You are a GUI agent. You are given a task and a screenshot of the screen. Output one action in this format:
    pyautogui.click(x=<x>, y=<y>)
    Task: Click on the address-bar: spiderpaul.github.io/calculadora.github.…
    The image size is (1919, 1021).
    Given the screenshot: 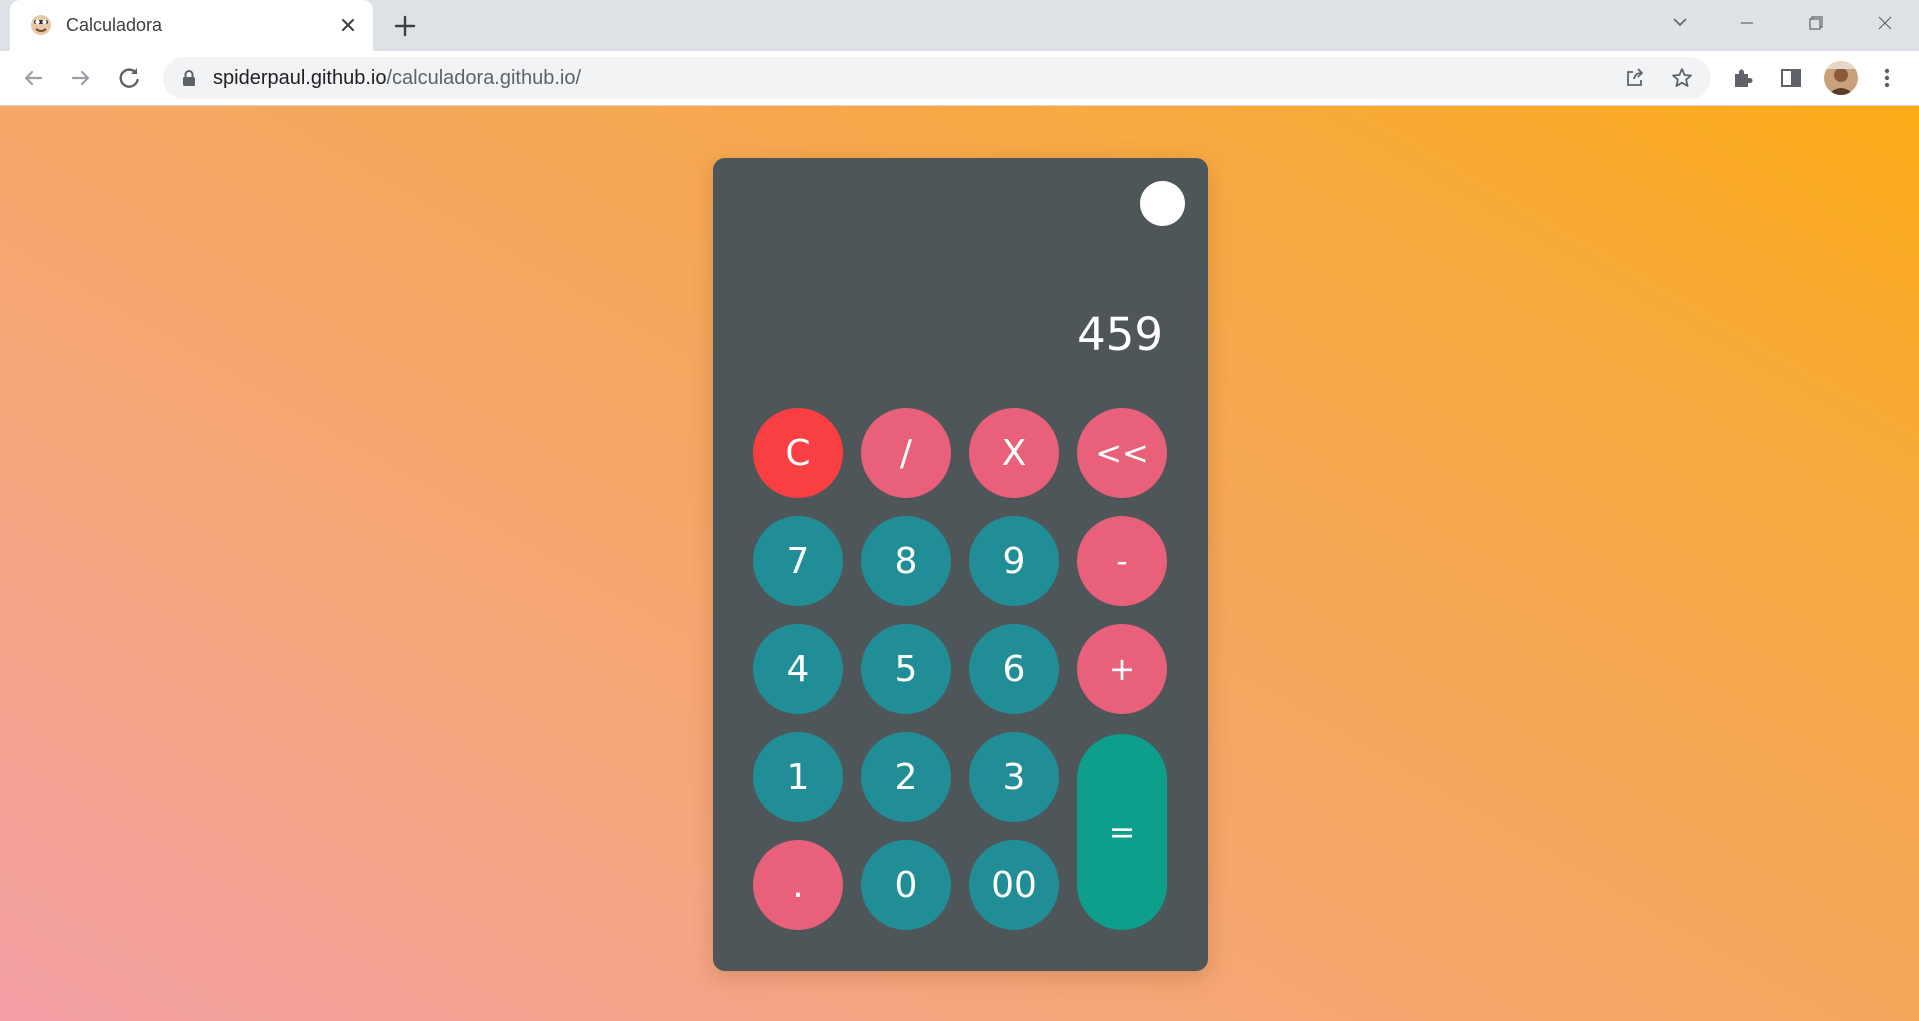 What is the action you would take?
    pyautogui.click(x=937, y=78)
    